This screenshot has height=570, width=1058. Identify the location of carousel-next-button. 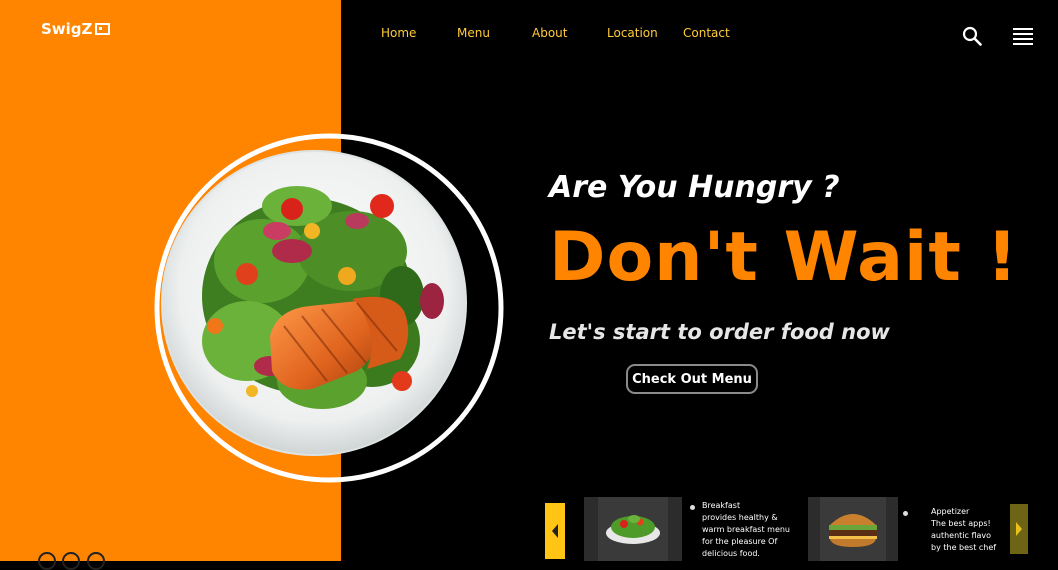
(1019, 529).